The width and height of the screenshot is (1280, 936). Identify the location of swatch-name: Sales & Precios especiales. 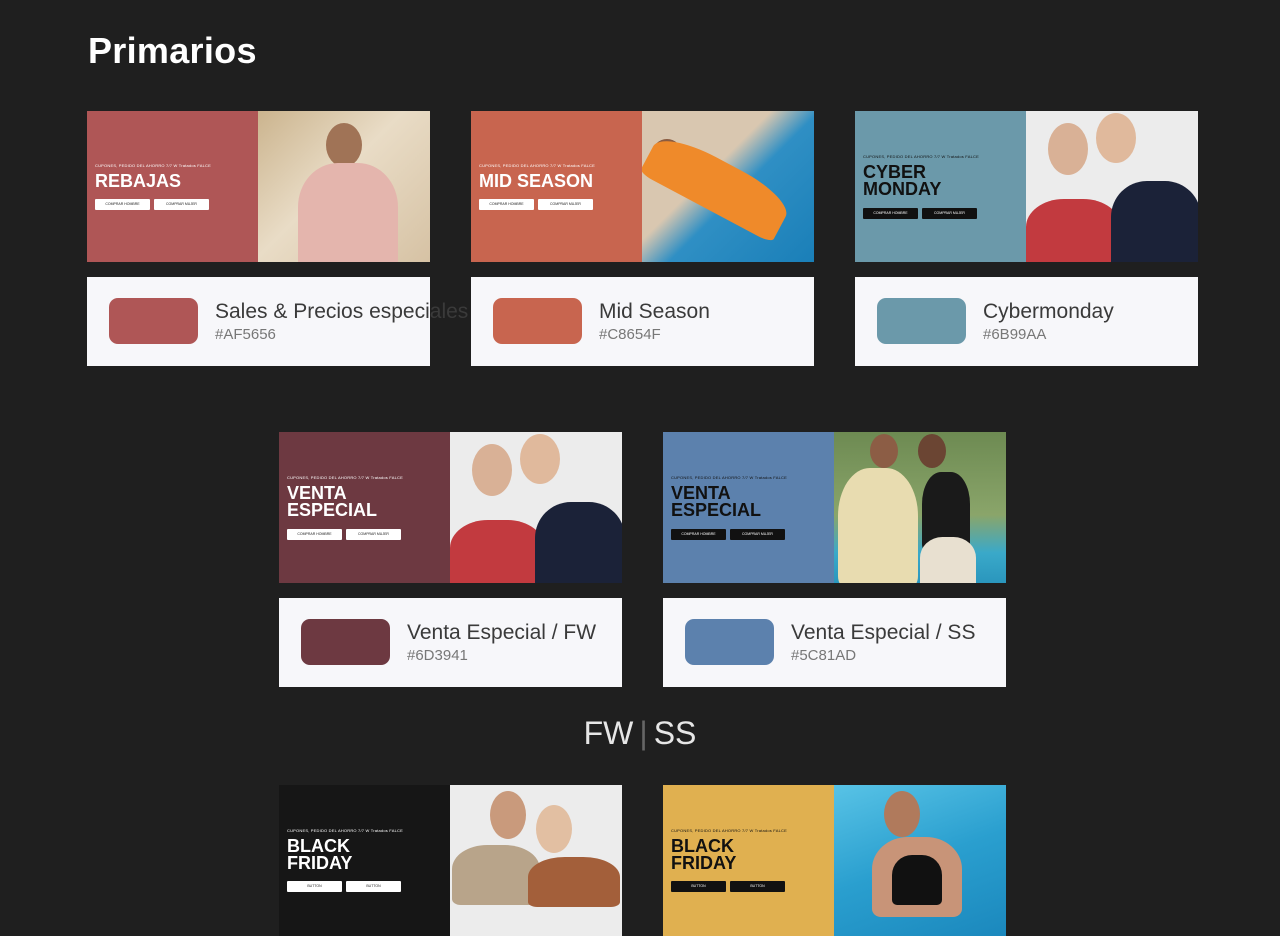
(342, 311).